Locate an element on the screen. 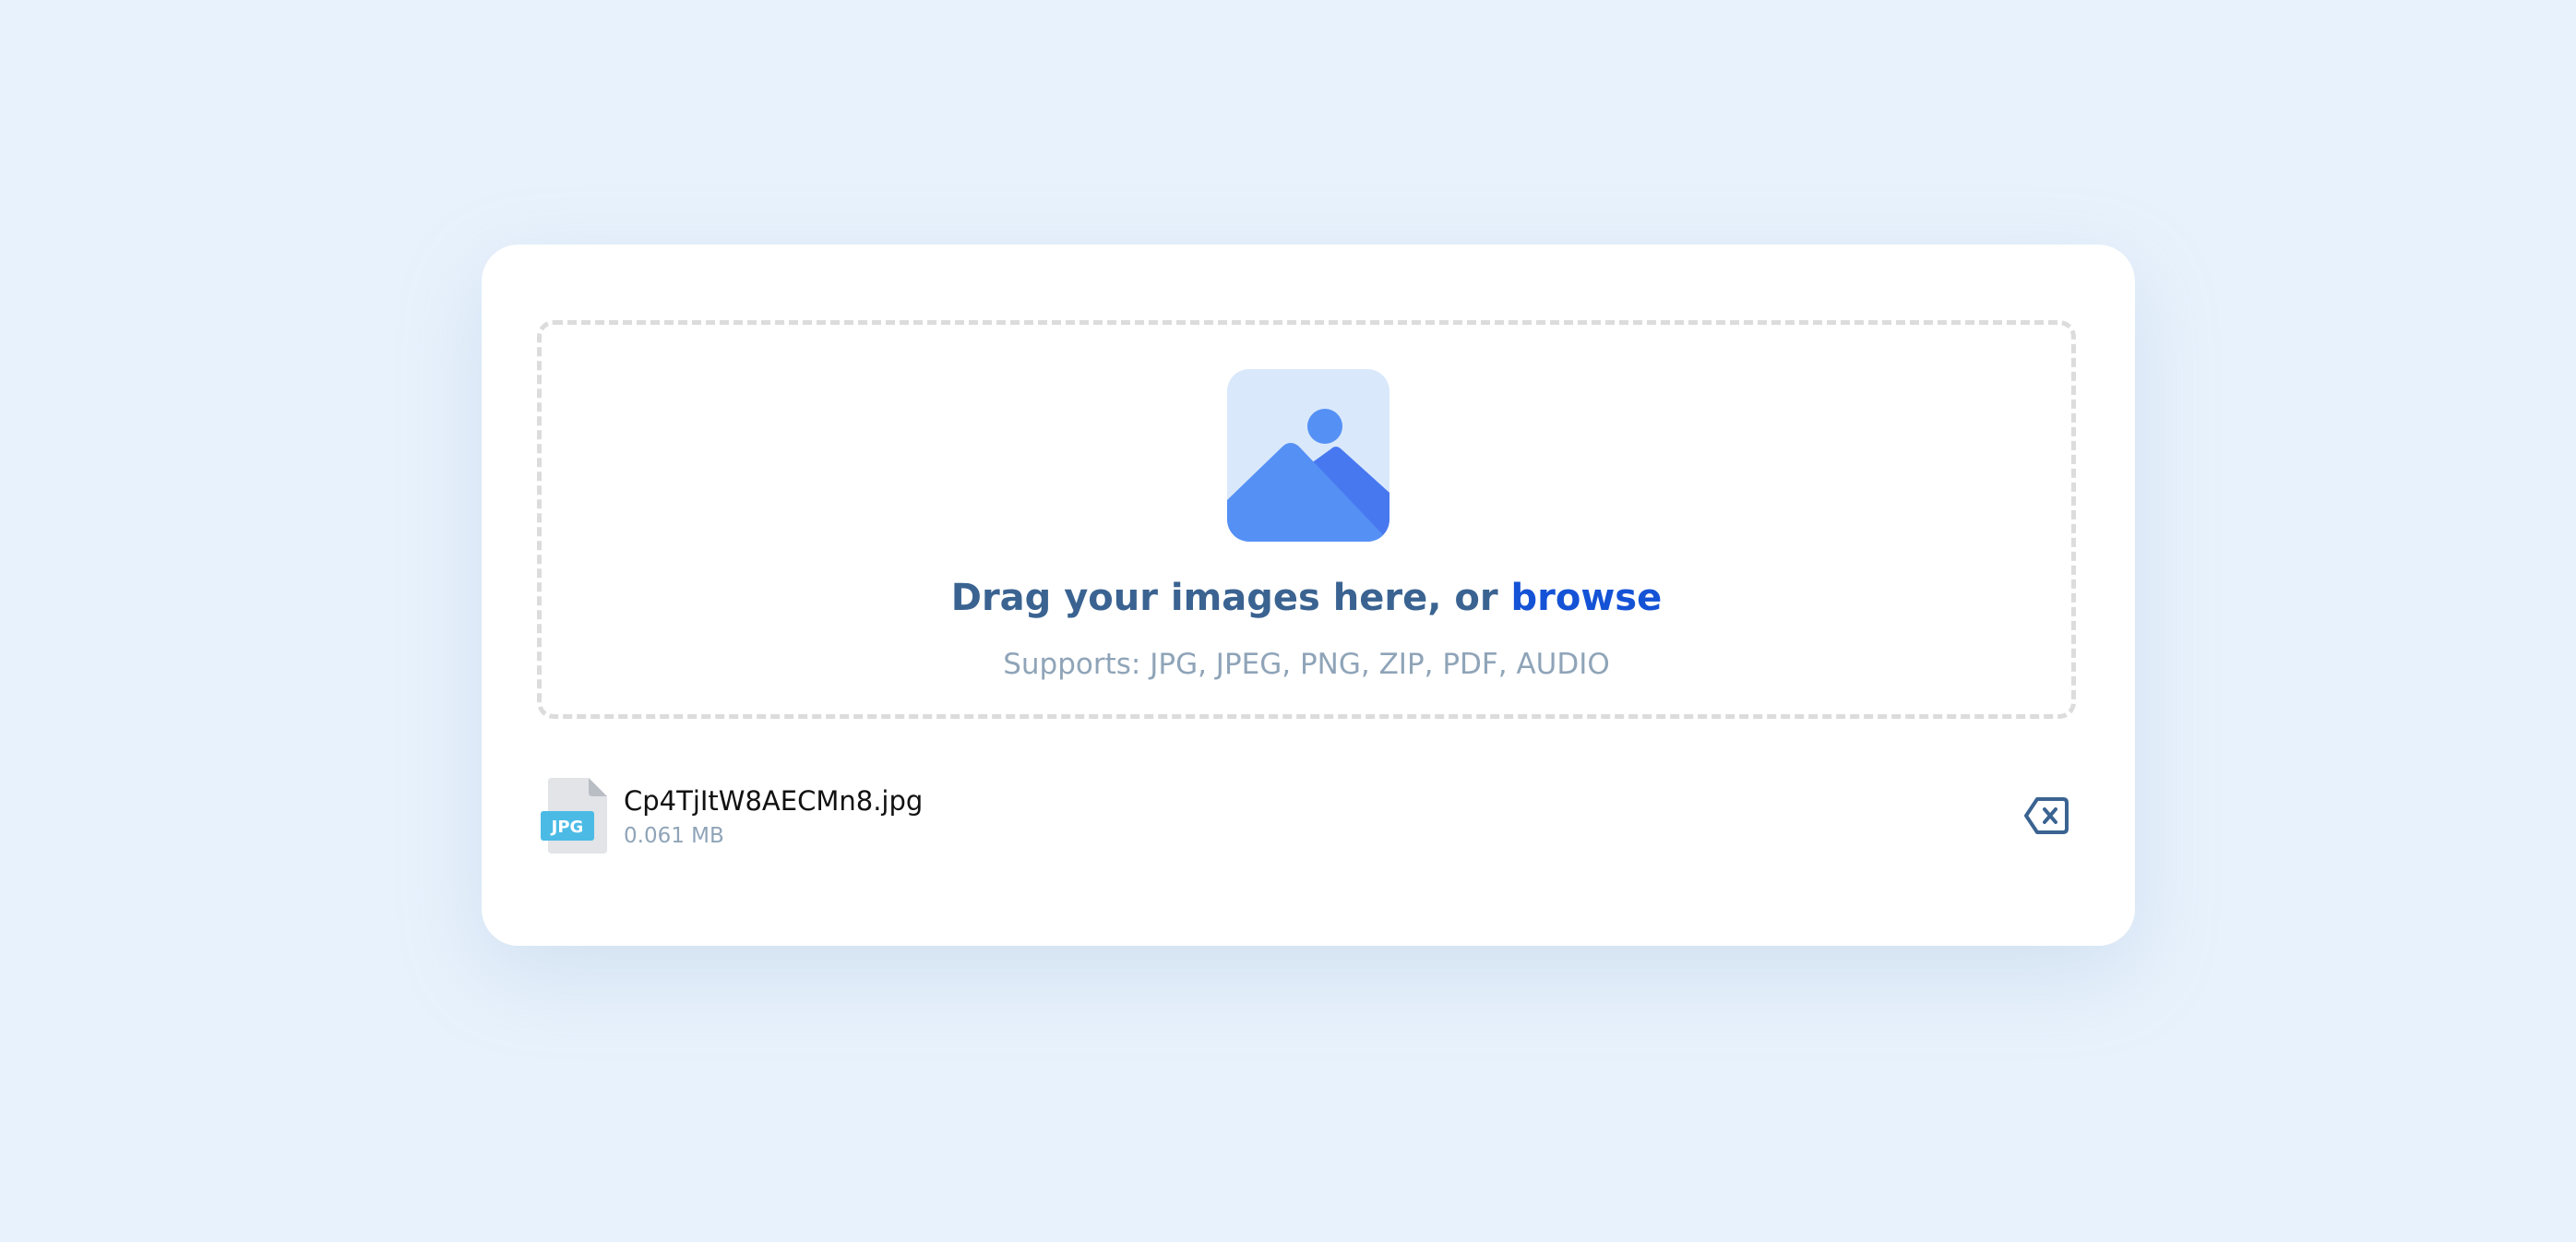  file-list-item: JPG Cp4TjItW8AECMn8.jpg 0.061 MB is located at coordinates (1308, 817).